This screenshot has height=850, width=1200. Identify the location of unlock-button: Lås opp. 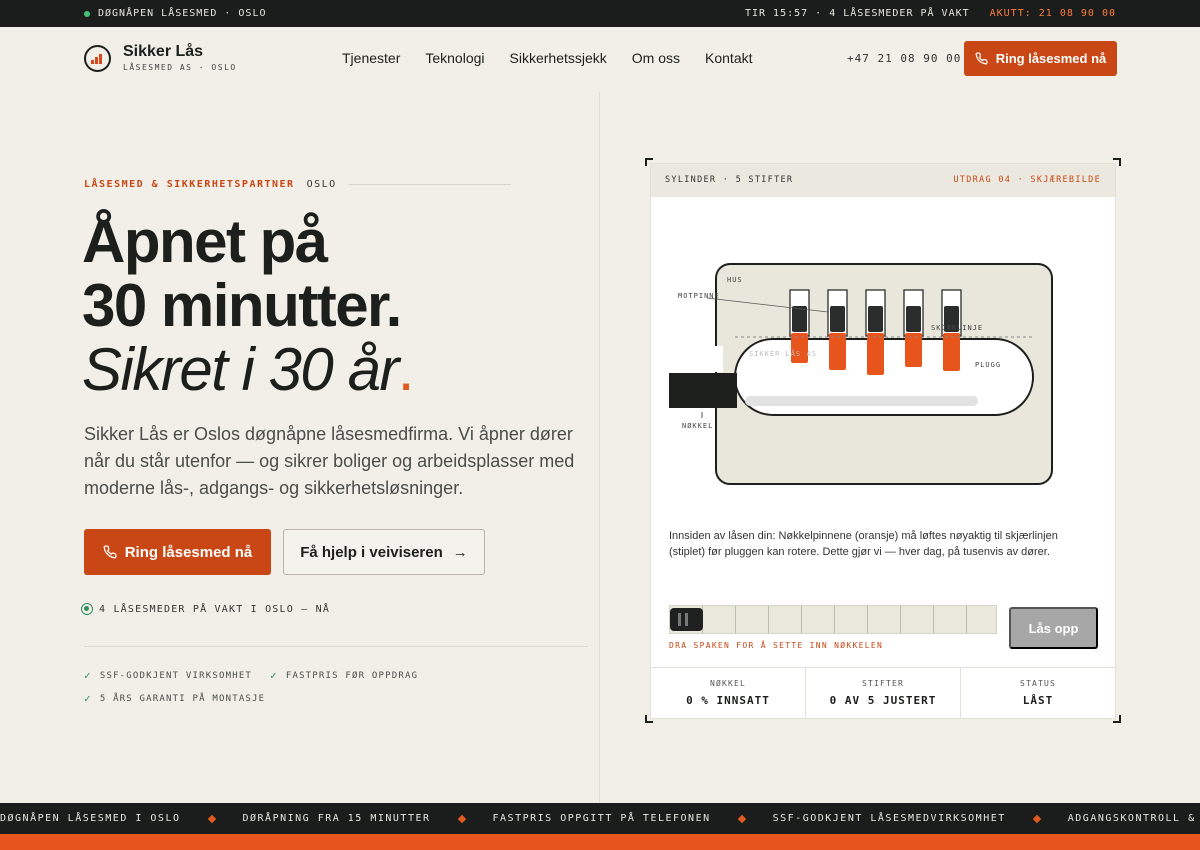
(1053, 628).